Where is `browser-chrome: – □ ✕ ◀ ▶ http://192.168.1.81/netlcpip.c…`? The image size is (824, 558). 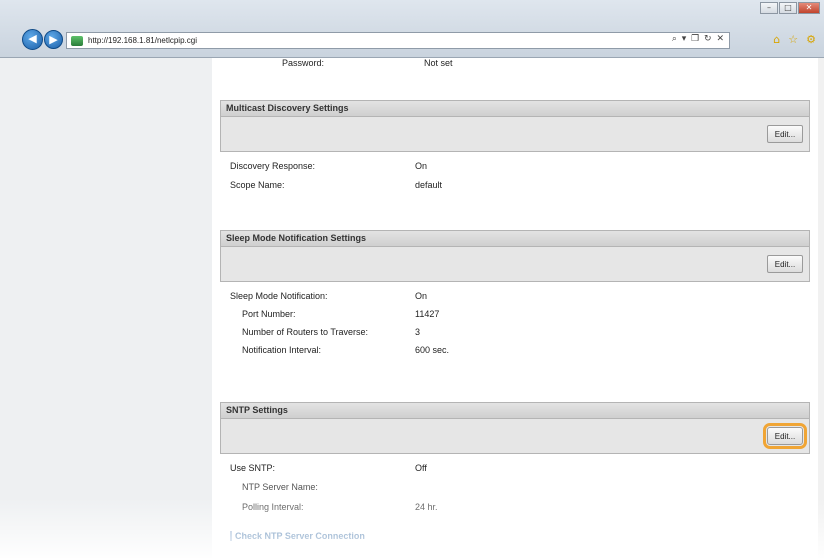
browser-chrome: – □ ✕ ◀ ▶ http://192.168.1.81/netlcpip.c… is located at coordinates (412, 29).